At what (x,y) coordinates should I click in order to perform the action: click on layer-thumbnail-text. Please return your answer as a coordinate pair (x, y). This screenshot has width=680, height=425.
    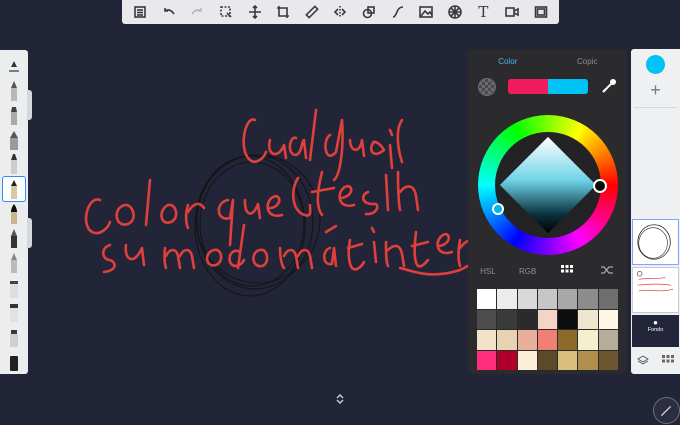
    Looking at the image, I should click on (655, 290).